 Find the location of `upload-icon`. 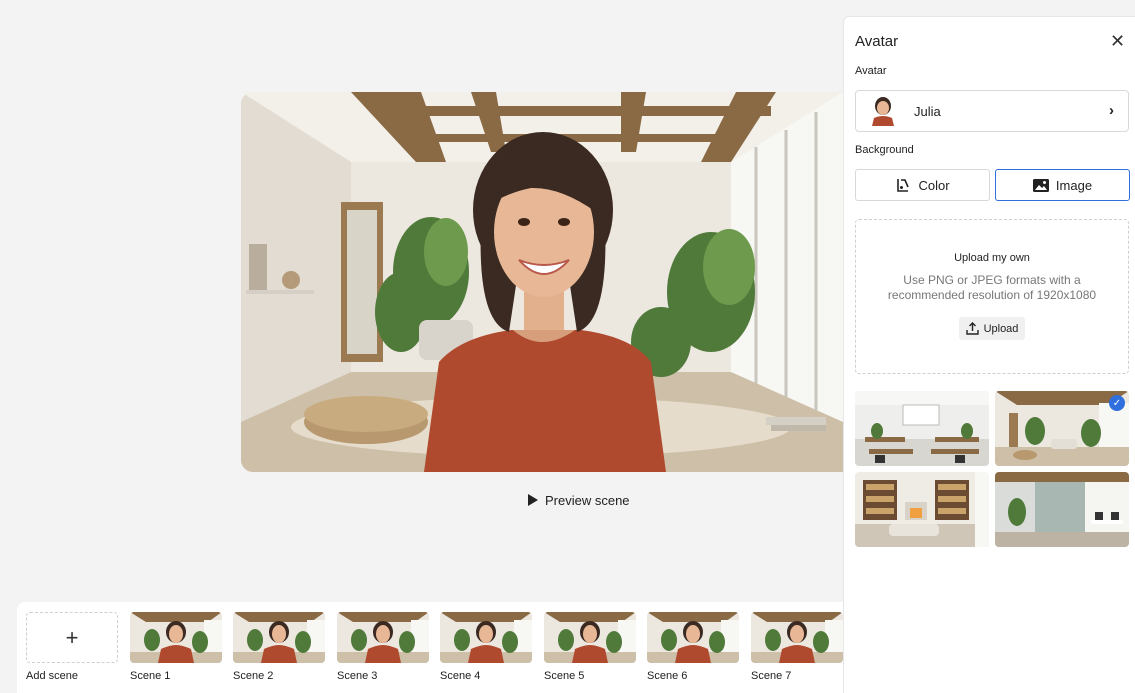

upload-icon is located at coordinates (972, 328).